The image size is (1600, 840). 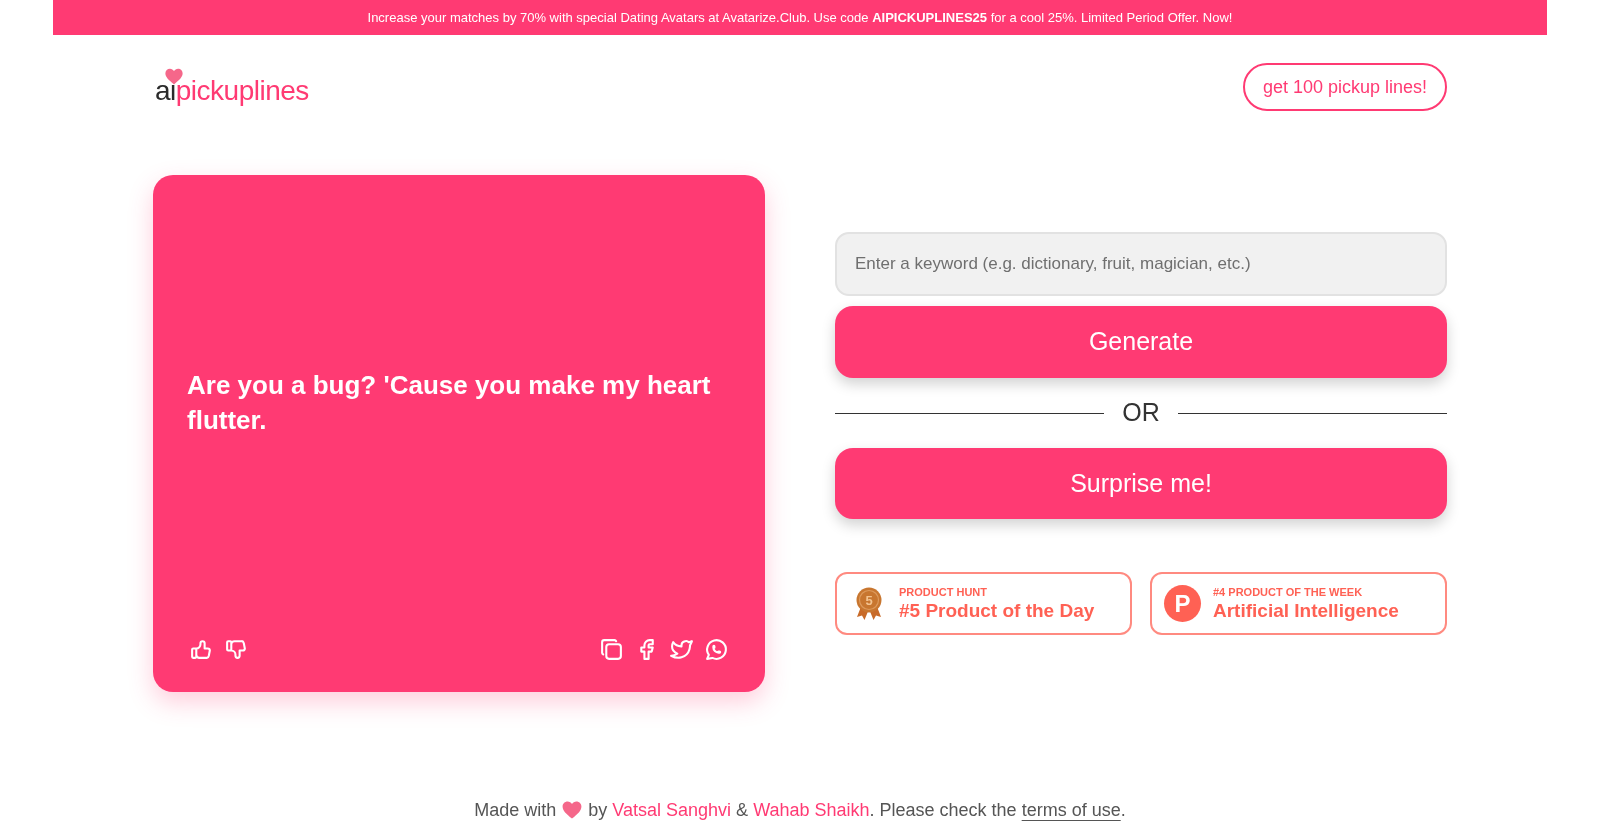 I want to click on generate-button: Generate, so click(x=1141, y=342).